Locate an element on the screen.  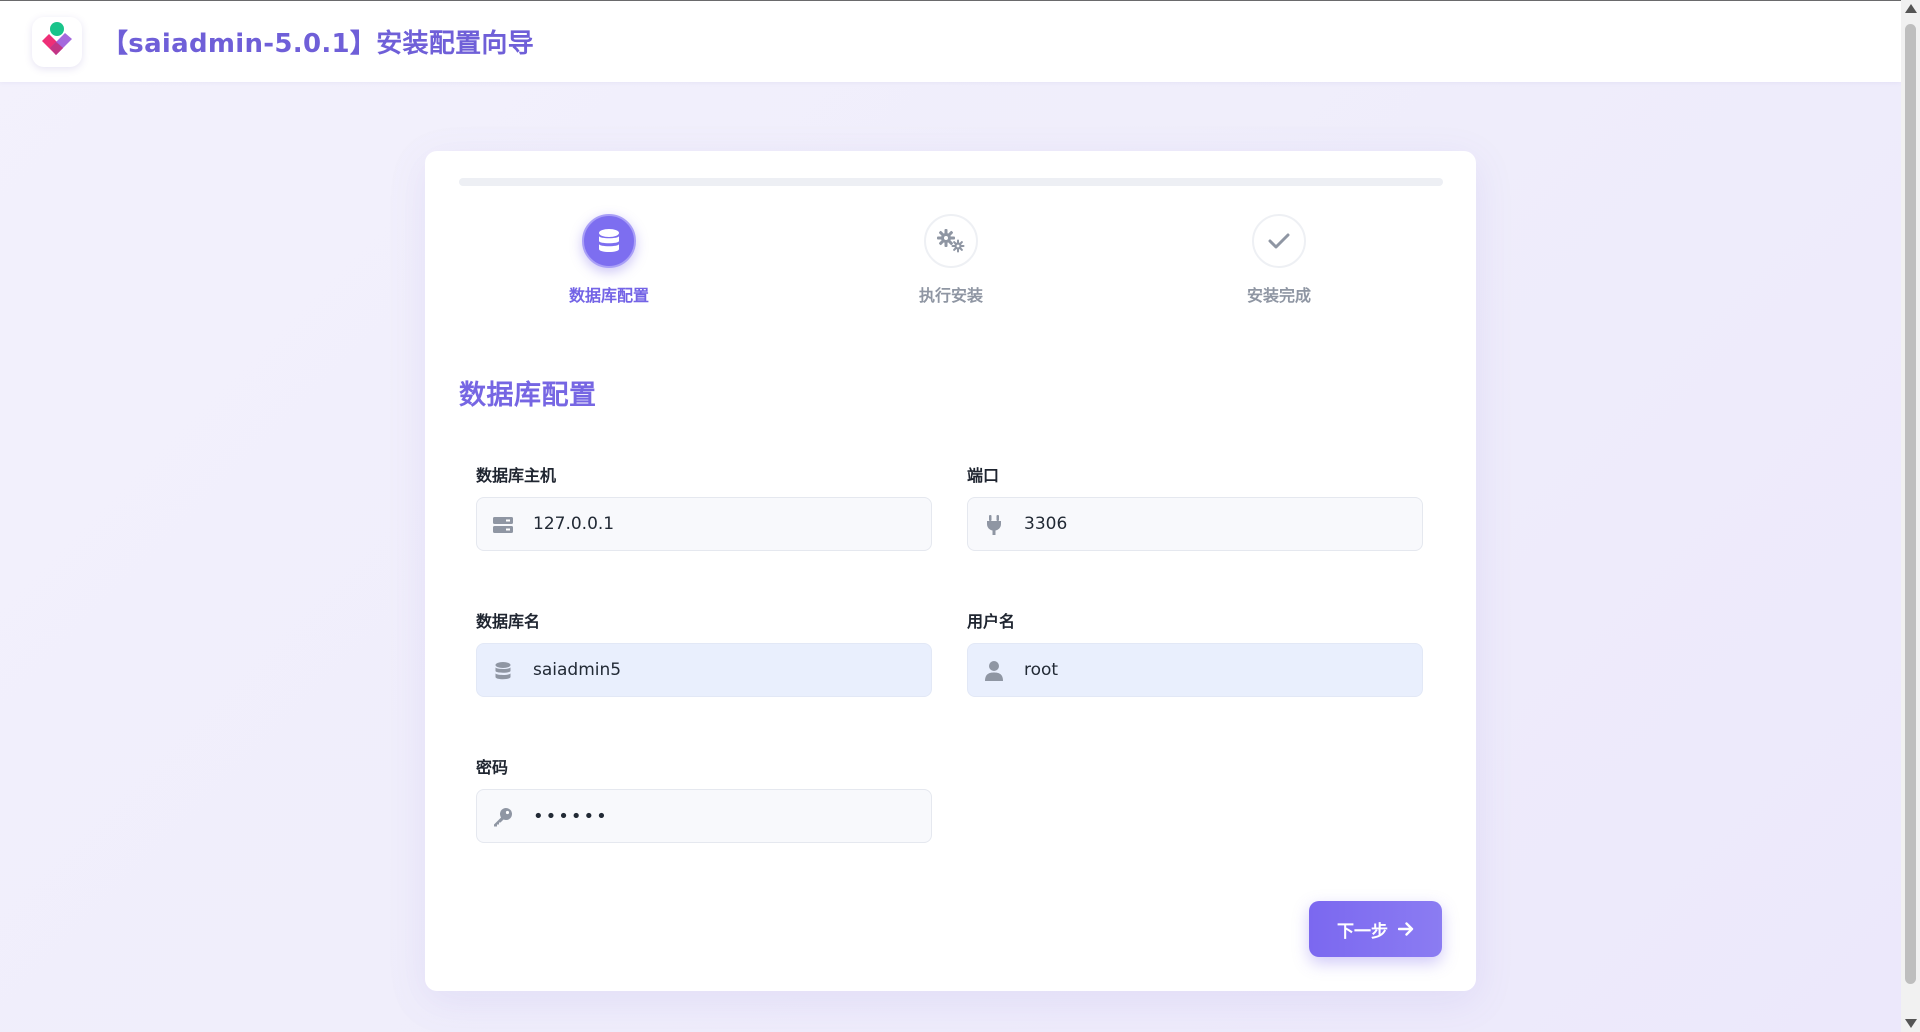
step-database-circle is located at coordinates (609, 241).